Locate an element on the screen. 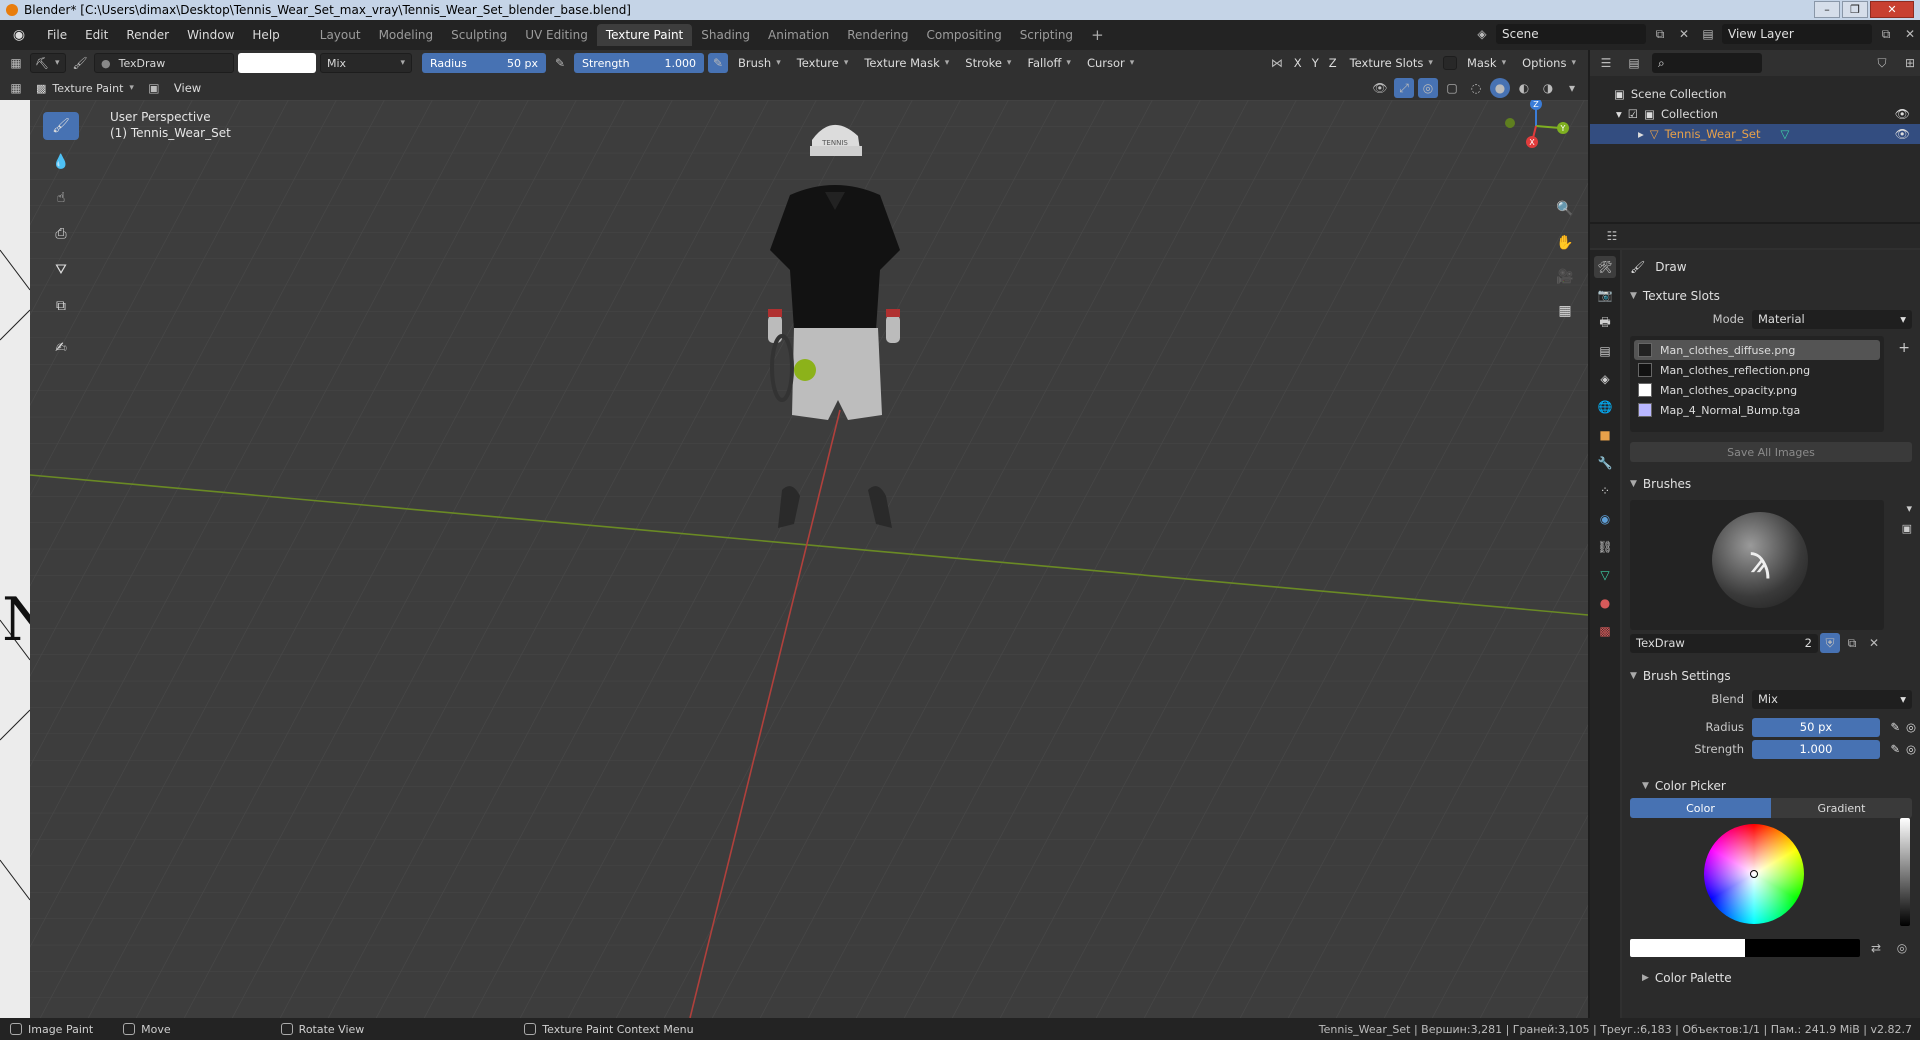 This screenshot has height=1040, width=1920. xray-toggle-icon: ▢ is located at coordinates (1452, 88).